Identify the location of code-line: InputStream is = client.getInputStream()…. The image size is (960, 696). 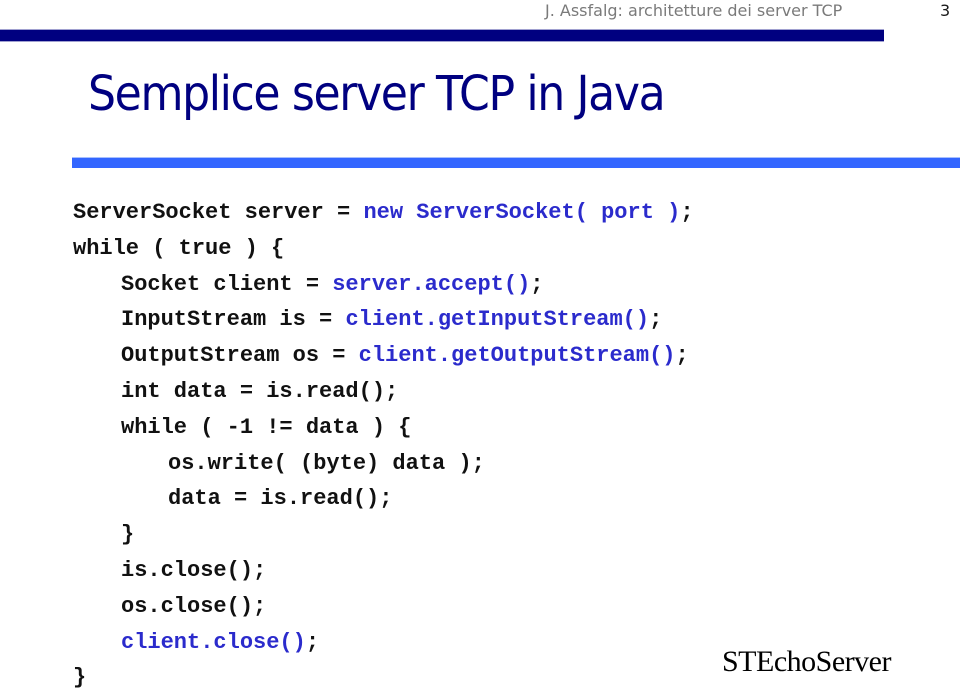
(383, 320).